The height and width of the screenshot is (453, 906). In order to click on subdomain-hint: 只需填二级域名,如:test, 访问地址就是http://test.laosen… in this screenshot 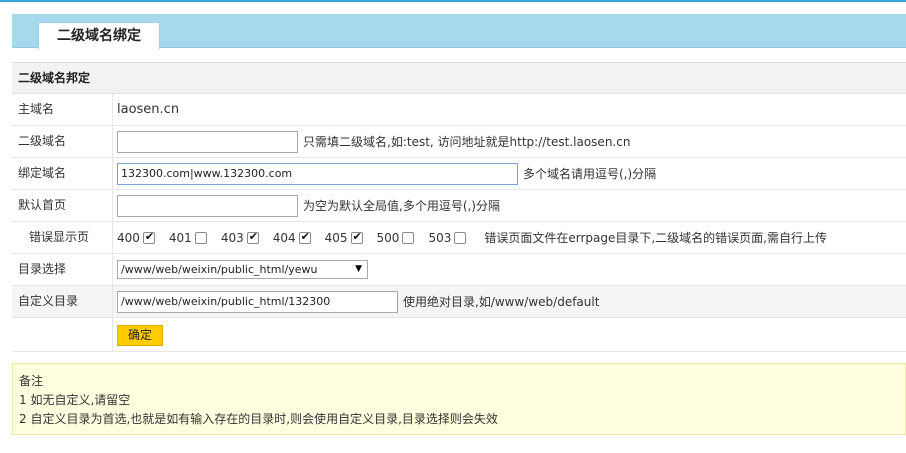, I will do `click(467, 142)`.